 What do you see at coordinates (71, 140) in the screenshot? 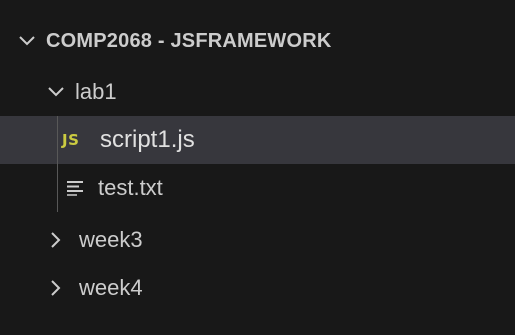
I see `javascript-file-icon: JS` at bounding box center [71, 140].